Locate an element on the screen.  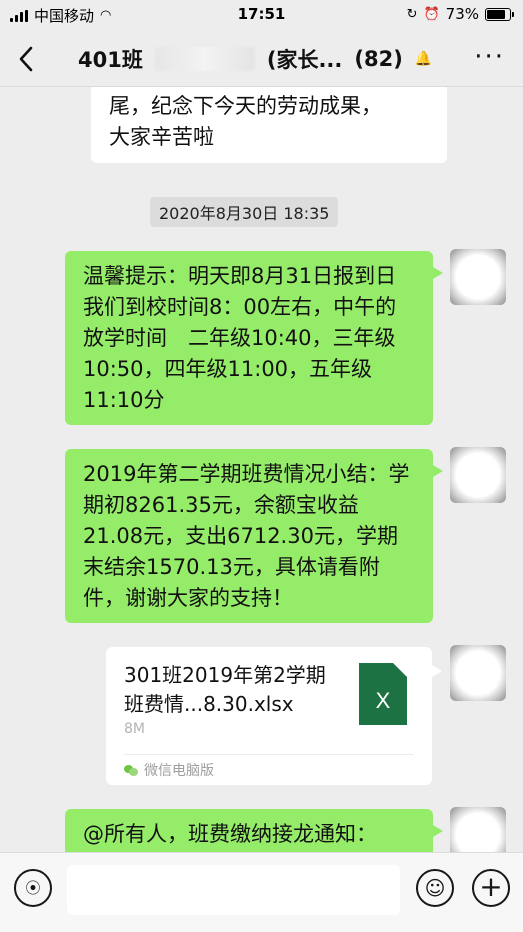
file-icon-letter: X is located at coordinates (383, 700).